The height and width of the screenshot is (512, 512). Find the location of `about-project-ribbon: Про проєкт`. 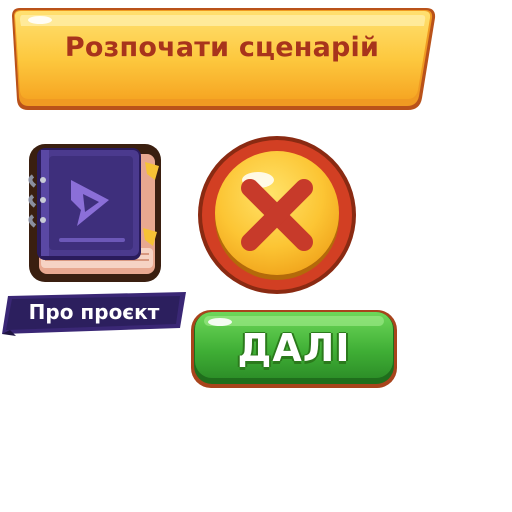

about-project-ribbon: Про проєкт is located at coordinates (96, 314).